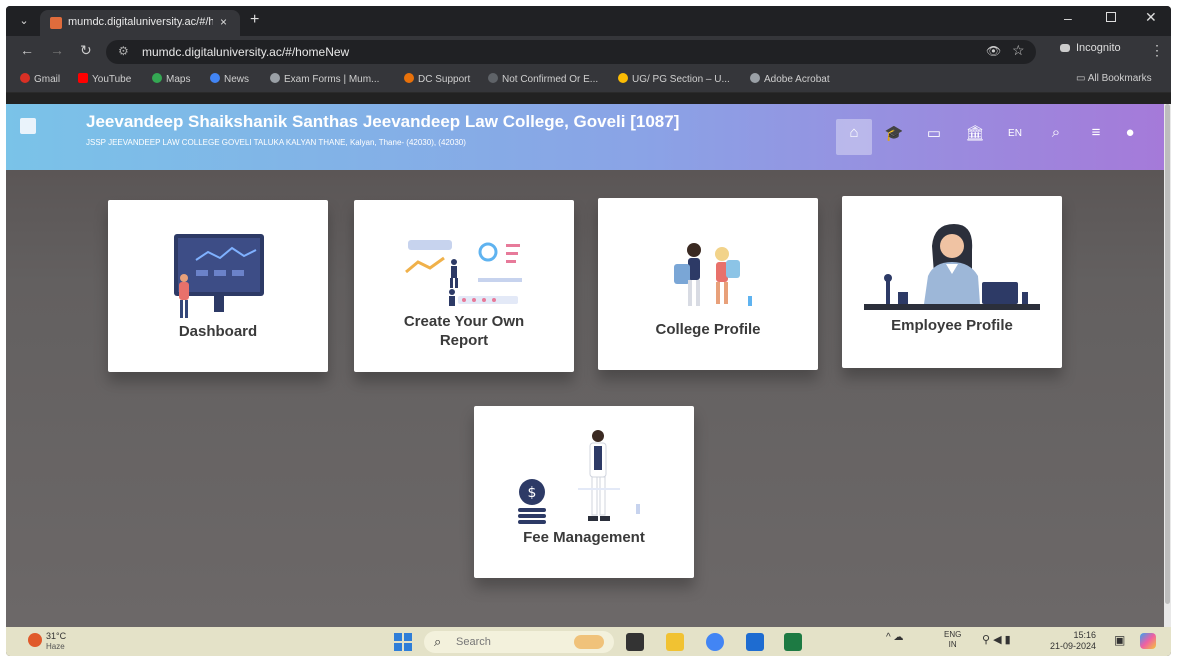 The image size is (1177, 661). What do you see at coordinates (996, 639) in the screenshot?
I see `network-volume-battery-icons: ⚲ ◀ ▮` at bounding box center [996, 639].